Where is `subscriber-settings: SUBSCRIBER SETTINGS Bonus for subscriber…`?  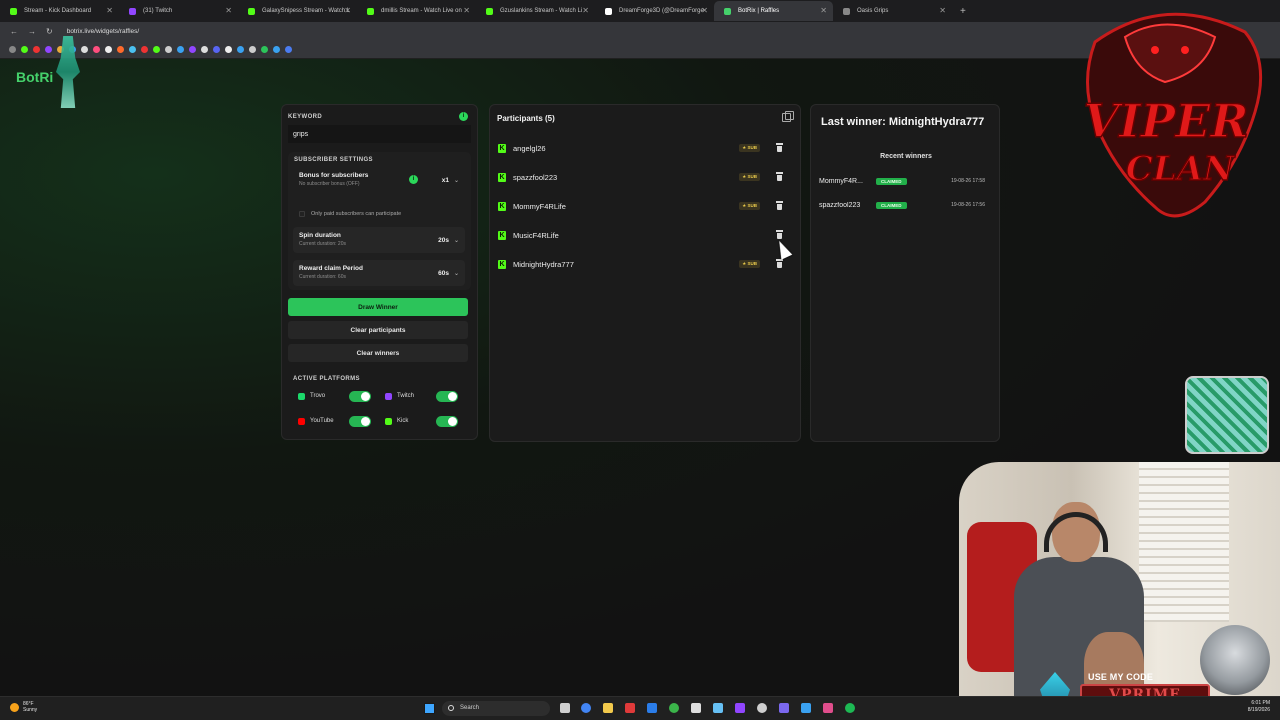 subscriber-settings: SUBSCRIBER SETTINGS Bonus for subscriber… is located at coordinates (379, 221).